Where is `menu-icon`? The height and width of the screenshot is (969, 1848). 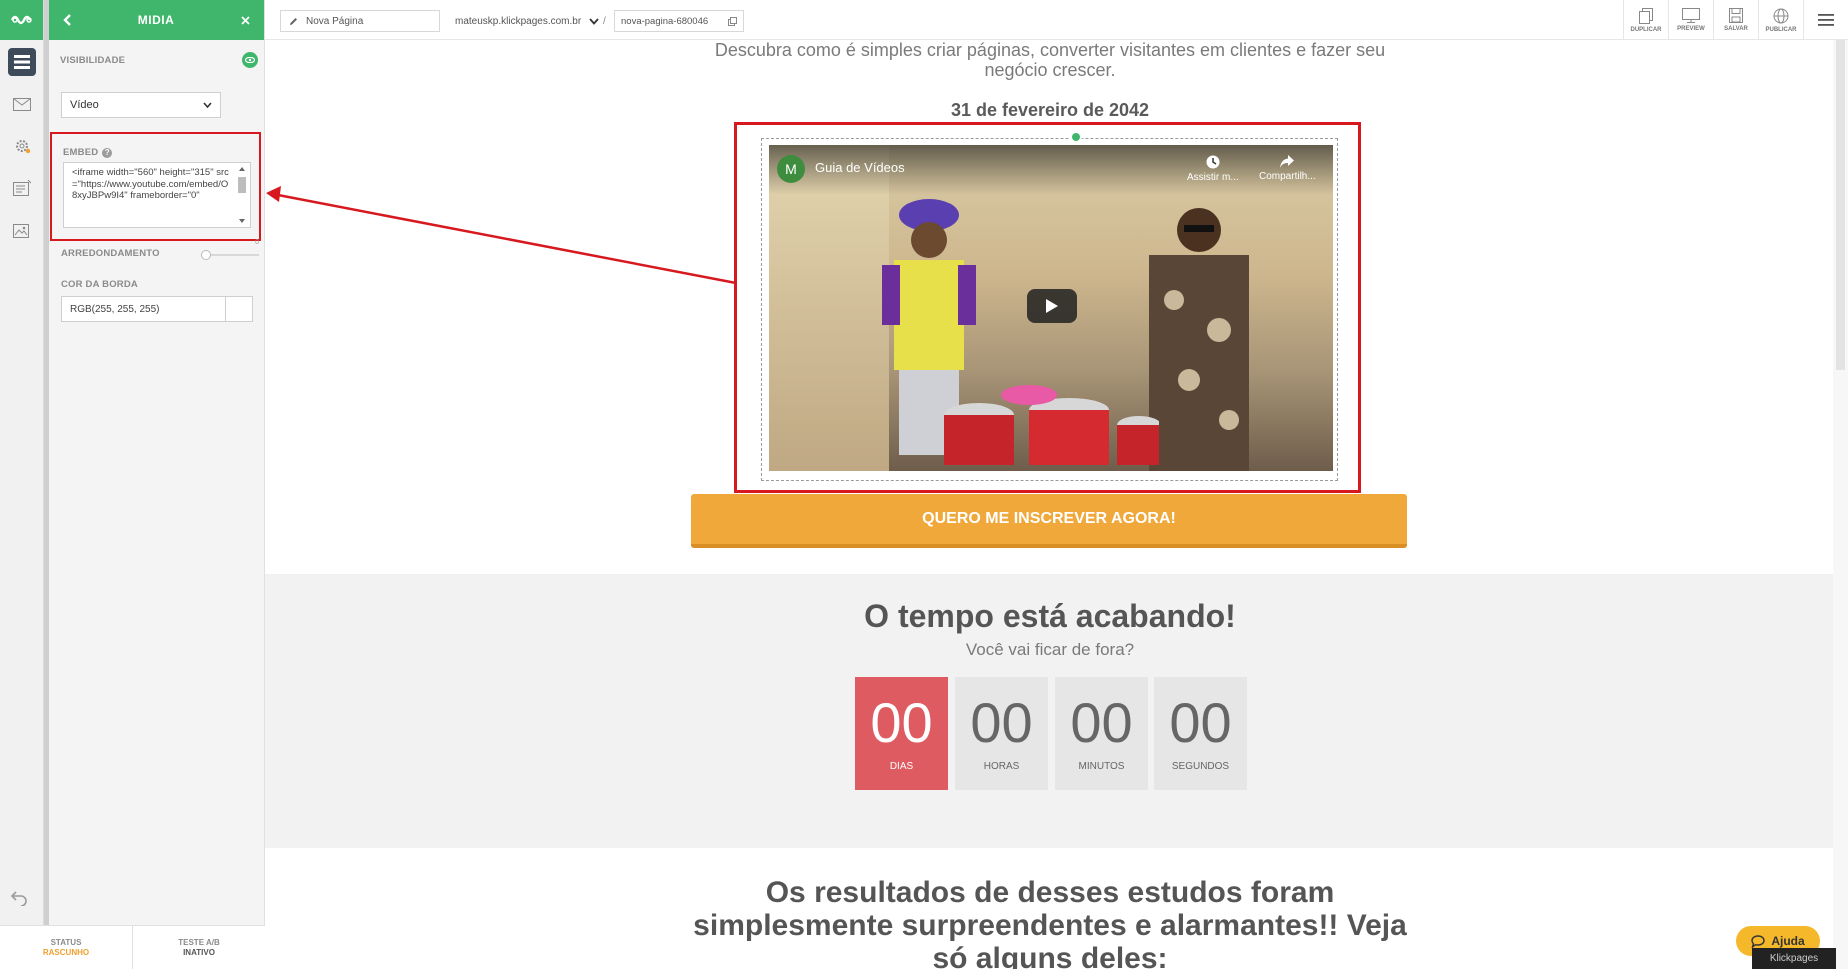 menu-icon is located at coordinates (1826, 20).